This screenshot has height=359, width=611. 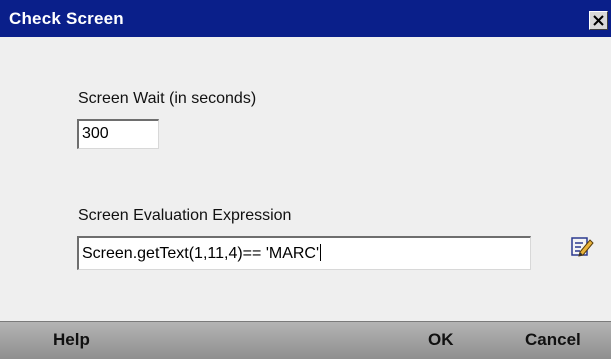 What do you see at coordinates (201, 253) in the screenshot?
I see `eval-expression-value: Screen.getText(1,11,4)== 'MARC'` at bounding box center [201, 253].